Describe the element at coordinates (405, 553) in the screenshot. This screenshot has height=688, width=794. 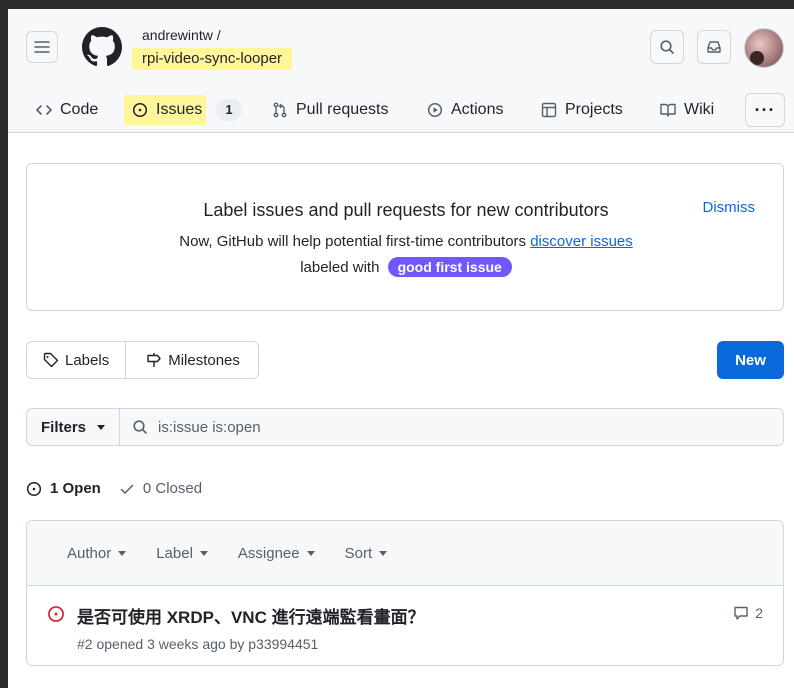
I see `issues-list-header: Author Label Assignee Sort` at that location.